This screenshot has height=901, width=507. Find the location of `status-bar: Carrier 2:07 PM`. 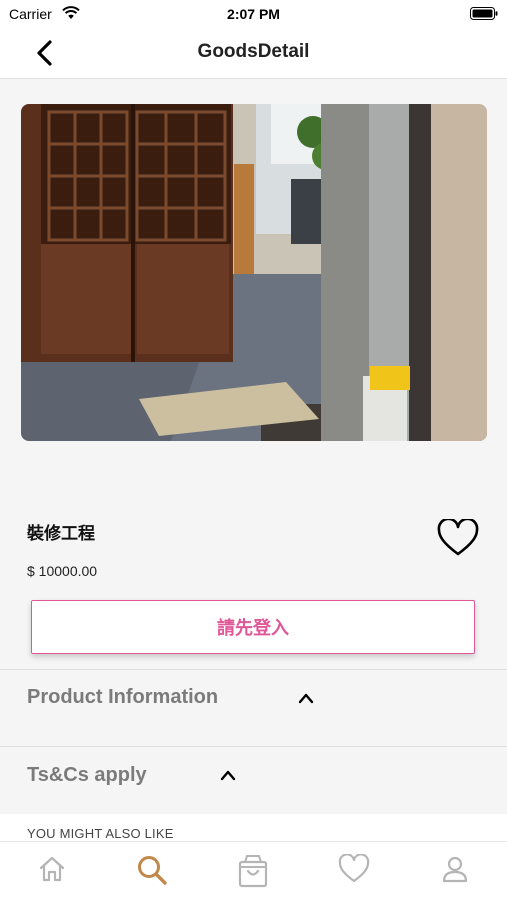

status-bar: Carrier 2:07 PM is located at coordinates (253, 14).